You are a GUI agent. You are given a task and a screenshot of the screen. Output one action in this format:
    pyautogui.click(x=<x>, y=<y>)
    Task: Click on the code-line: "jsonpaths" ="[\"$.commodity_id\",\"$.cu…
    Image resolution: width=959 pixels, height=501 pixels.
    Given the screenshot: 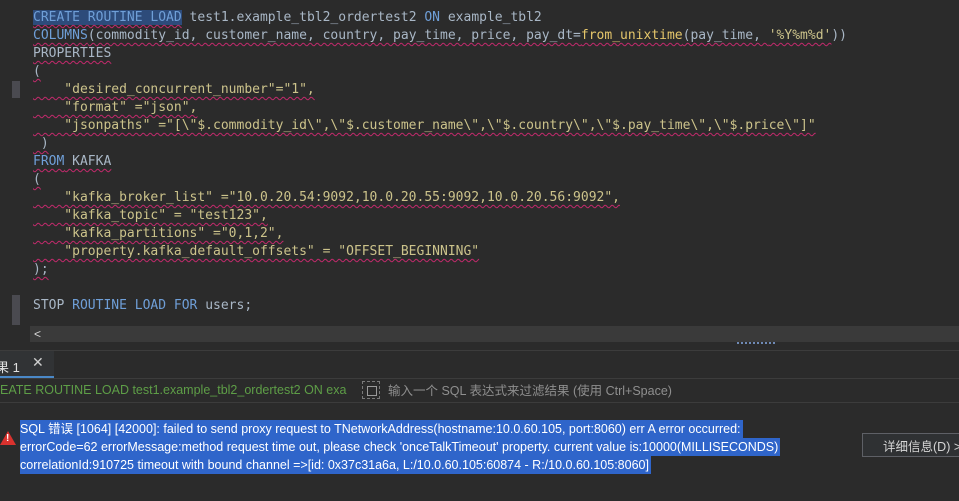 What is the action you would take?
    pyautogui.click(x=424, y=126)
    